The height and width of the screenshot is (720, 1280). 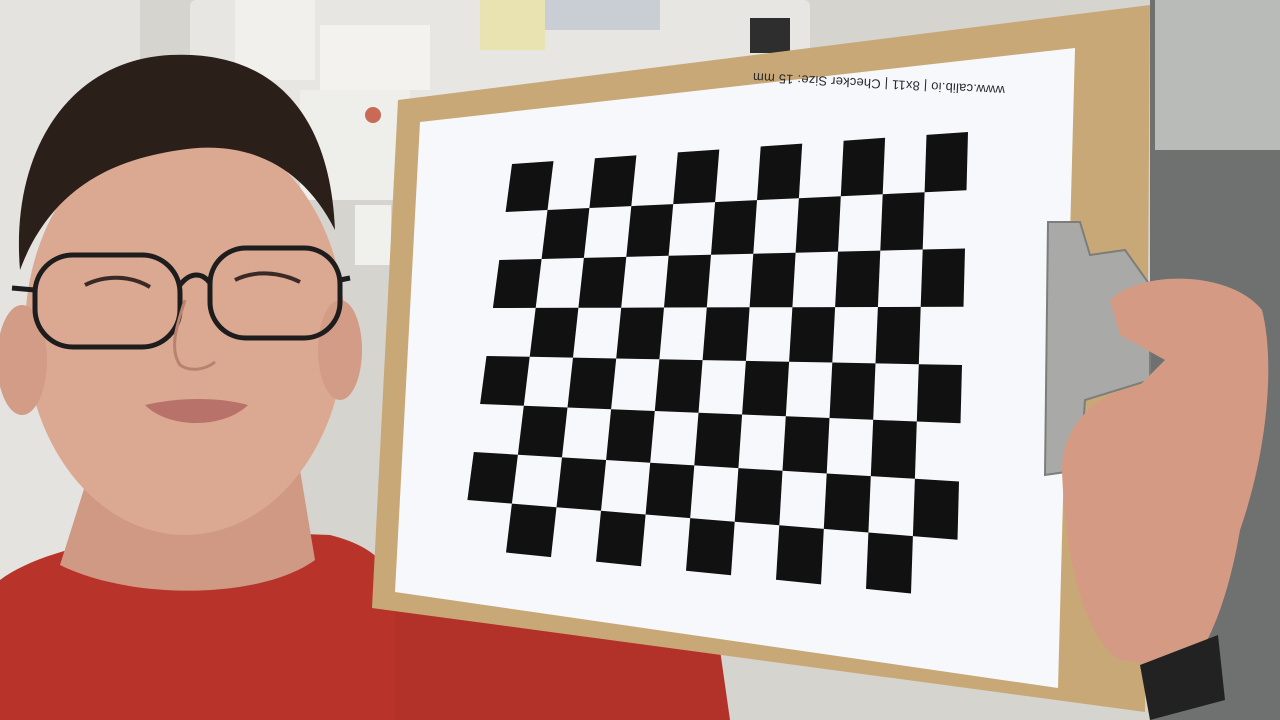 What do you see at coordinates (1217, 75) in the screenshot?
I see `shelf-panel` at bounding box center [1217, 75].